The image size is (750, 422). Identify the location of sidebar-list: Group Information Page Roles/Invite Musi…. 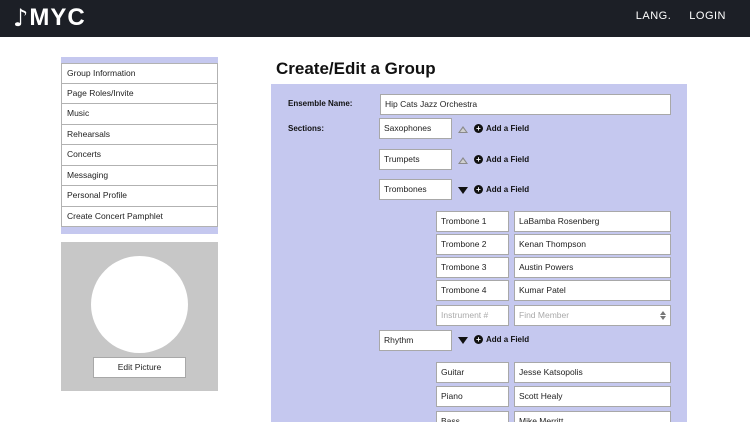
(139, 145).